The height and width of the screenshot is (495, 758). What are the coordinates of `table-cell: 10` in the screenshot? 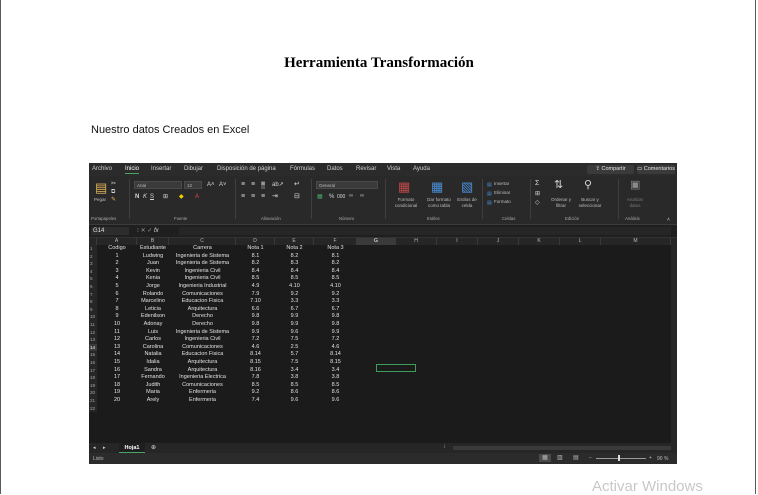 It's located at (117, 325).